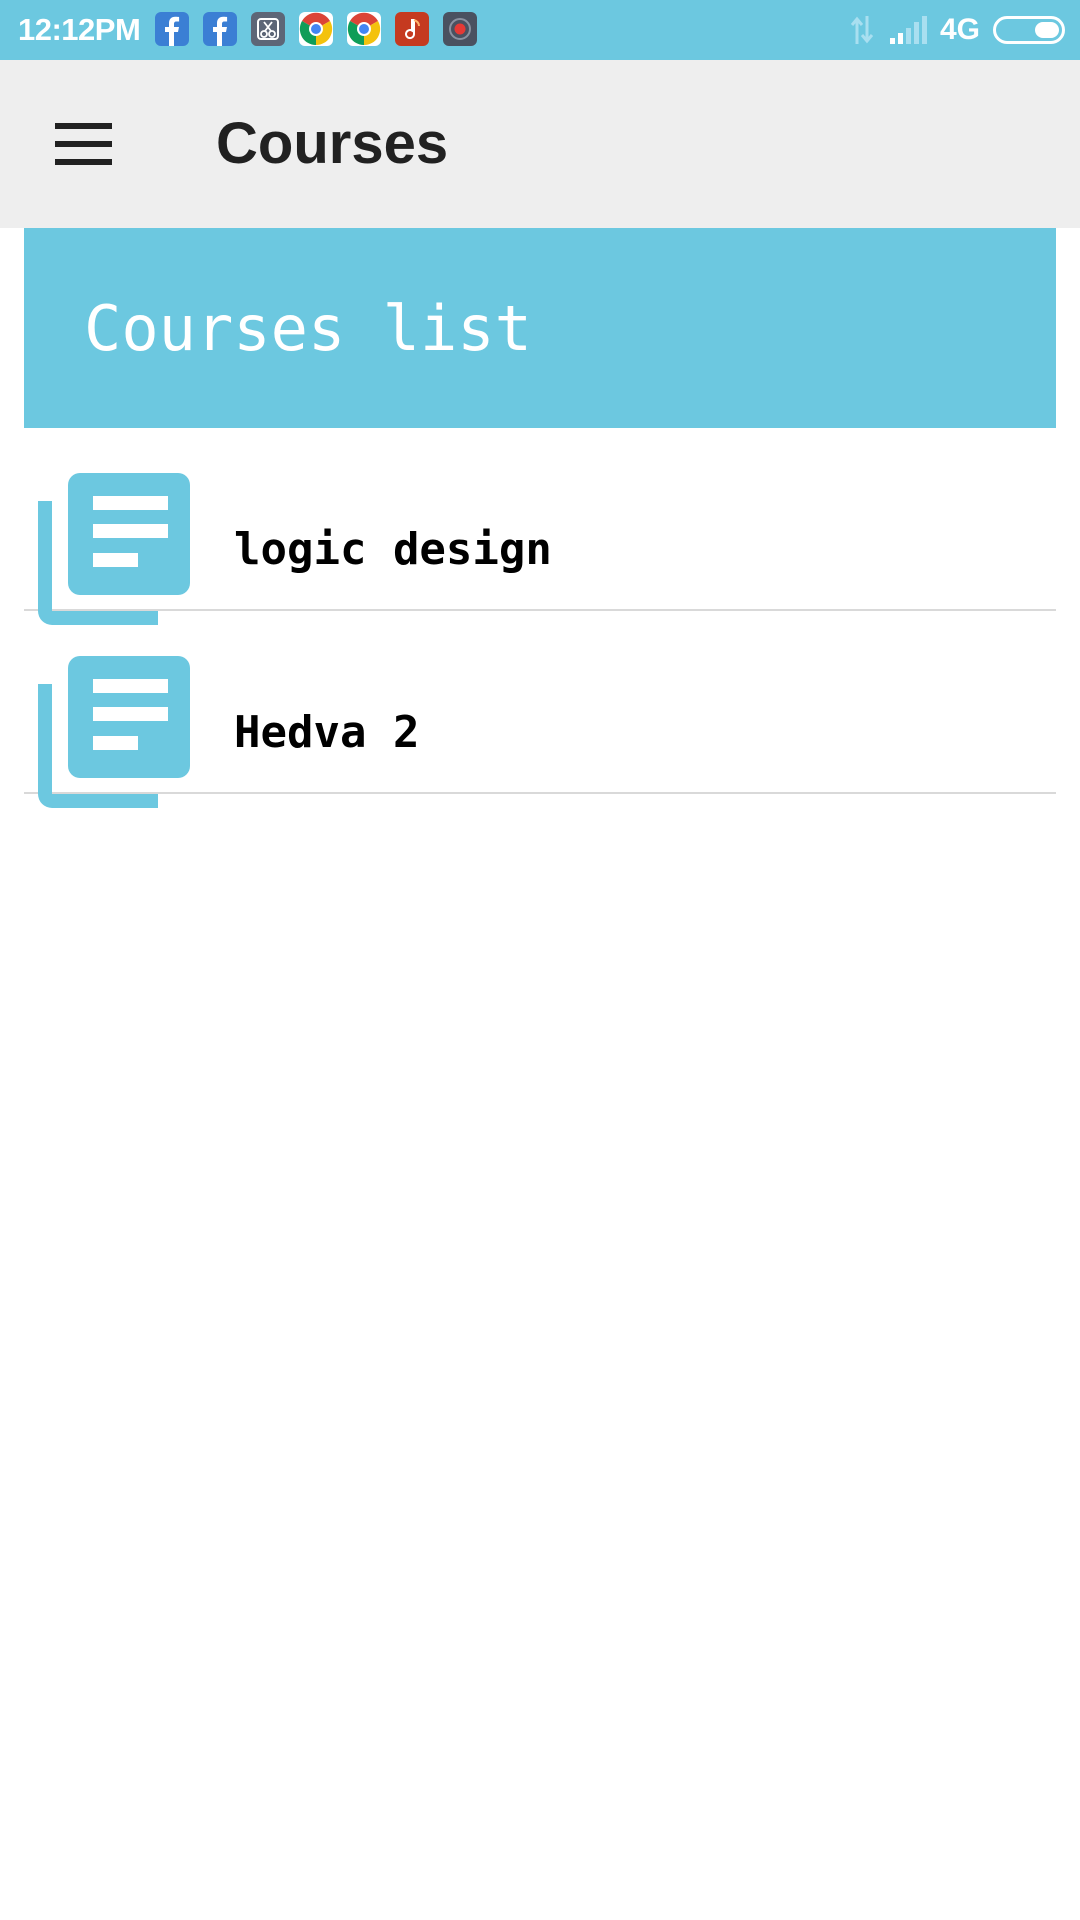 The width and height of the screenshot is (1080, 1920). I want to click on data-transfer-icon, so click(862, 30).